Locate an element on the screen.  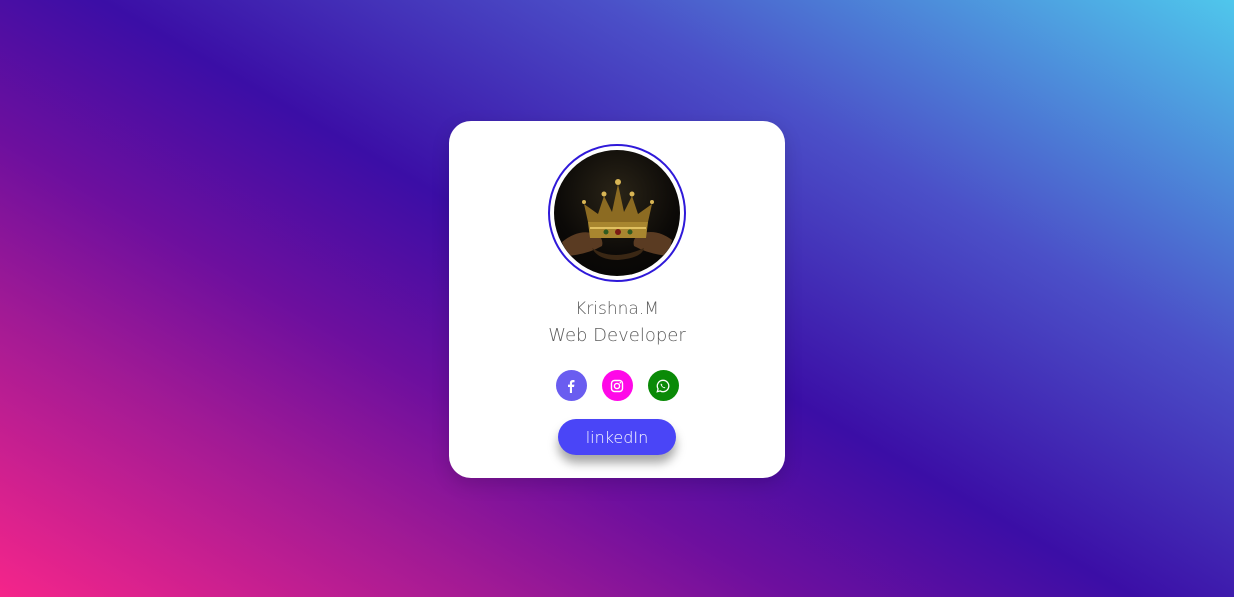
profile-title: Web Developer is located at coordinates (617, 335).